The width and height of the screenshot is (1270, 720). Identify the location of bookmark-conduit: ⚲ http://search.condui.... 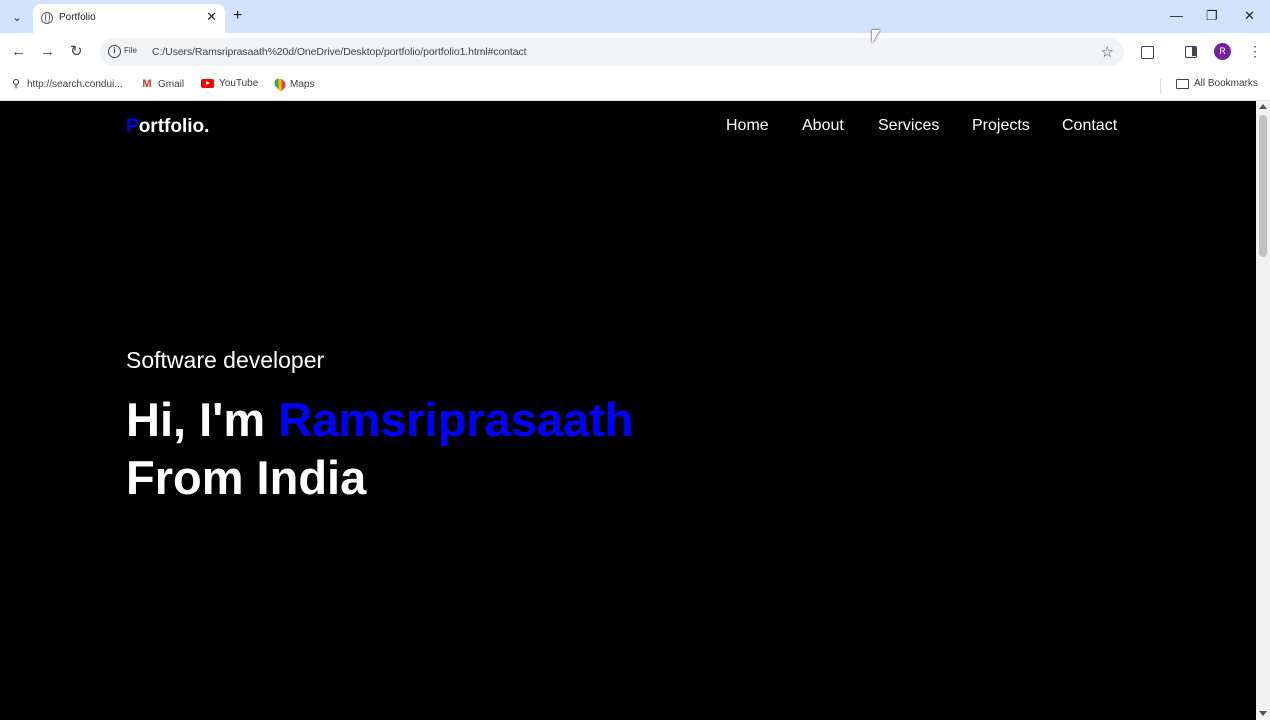
(66, 84).